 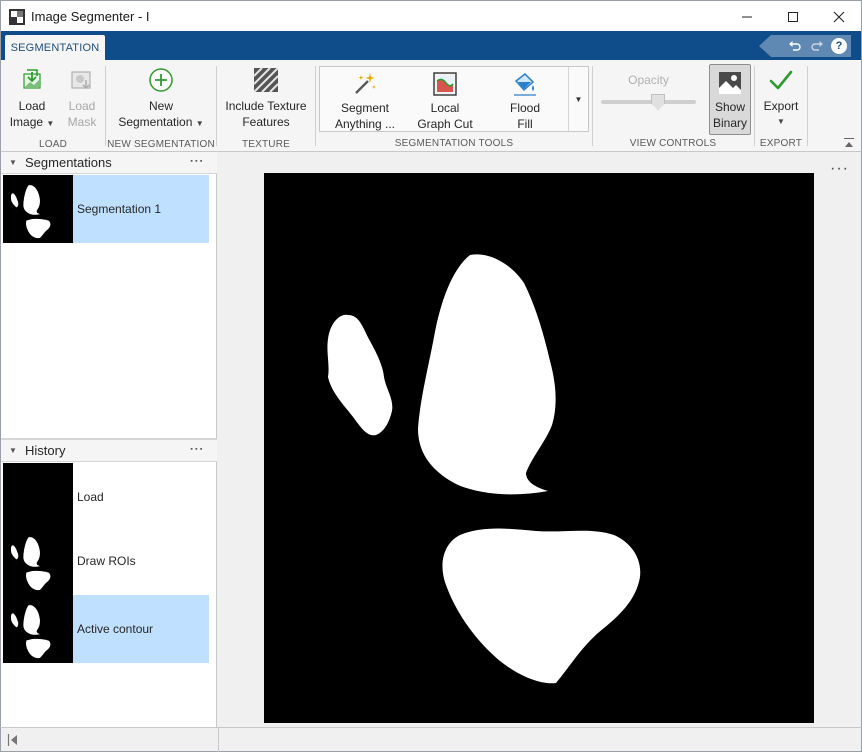 I want to click on export-button: Export ▼, so click(x=781, y=98).